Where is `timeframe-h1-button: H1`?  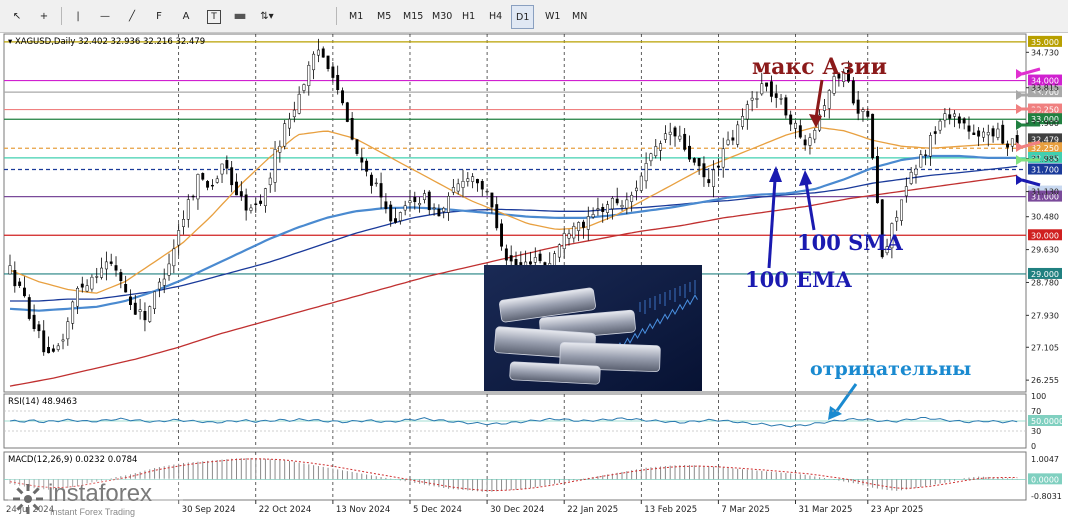
timeframe-h1-button: H1 is located at coordinates (468, 16).